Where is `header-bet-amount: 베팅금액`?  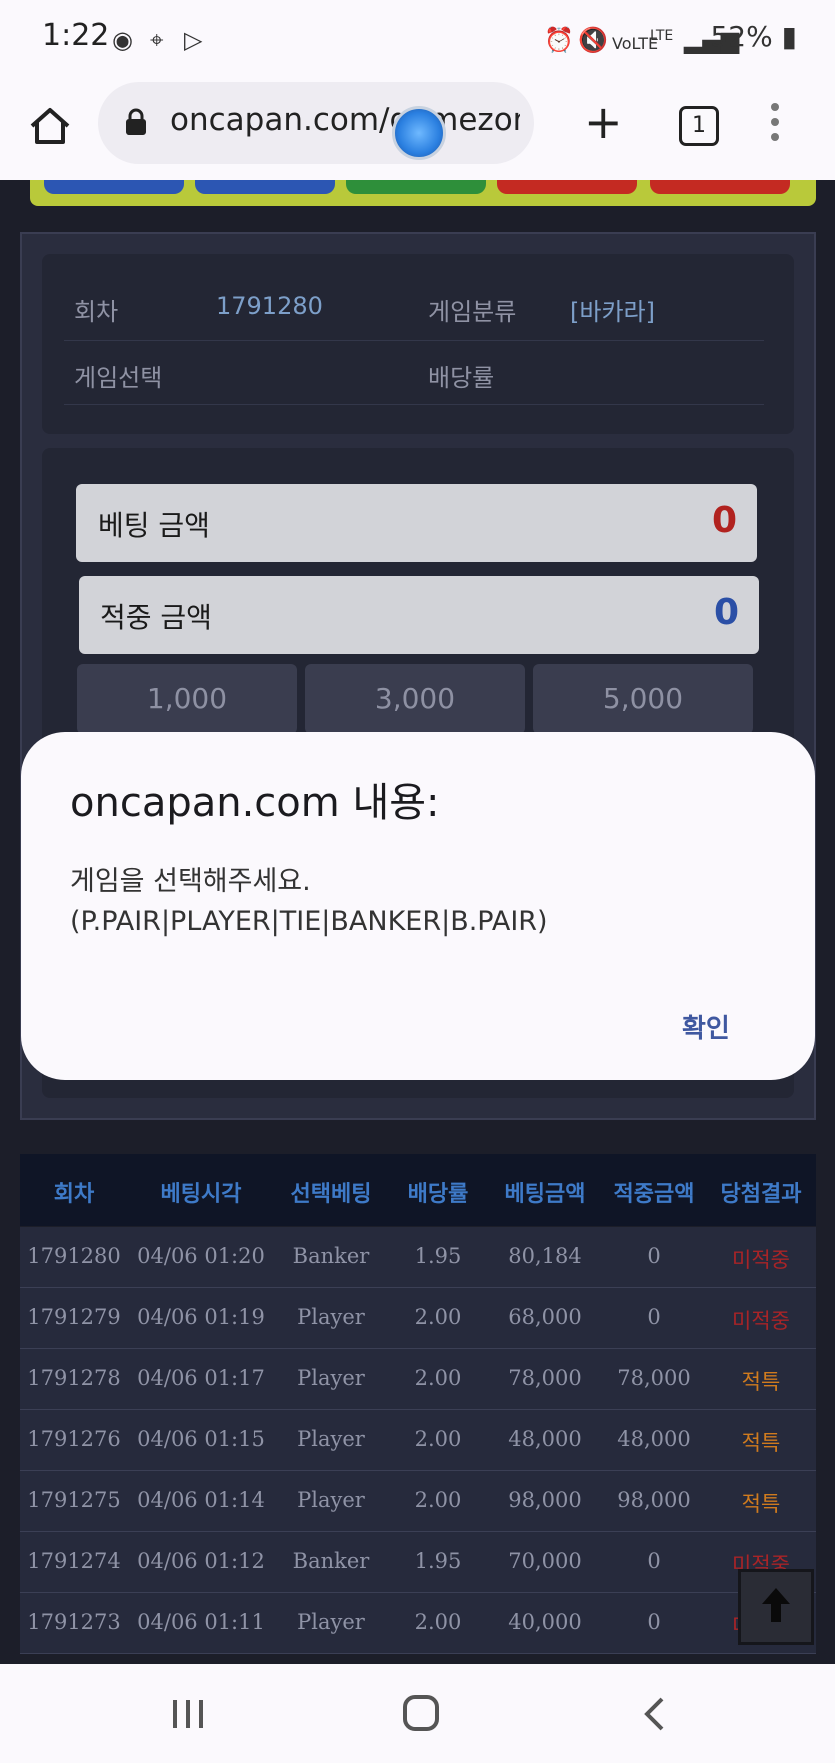
header-bet-amount: 베팅금액 is located at coordinates (545, 1194).